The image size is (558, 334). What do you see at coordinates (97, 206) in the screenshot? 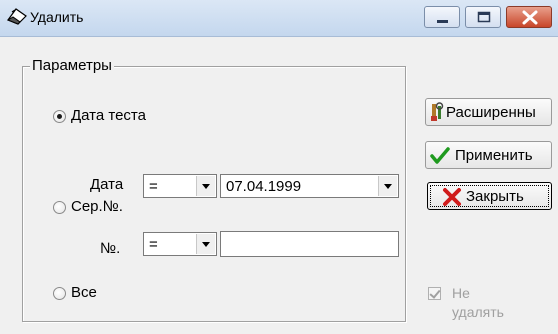
I see `radio-serial-number-label: Сер.№.` at bounding box center [97, 206].